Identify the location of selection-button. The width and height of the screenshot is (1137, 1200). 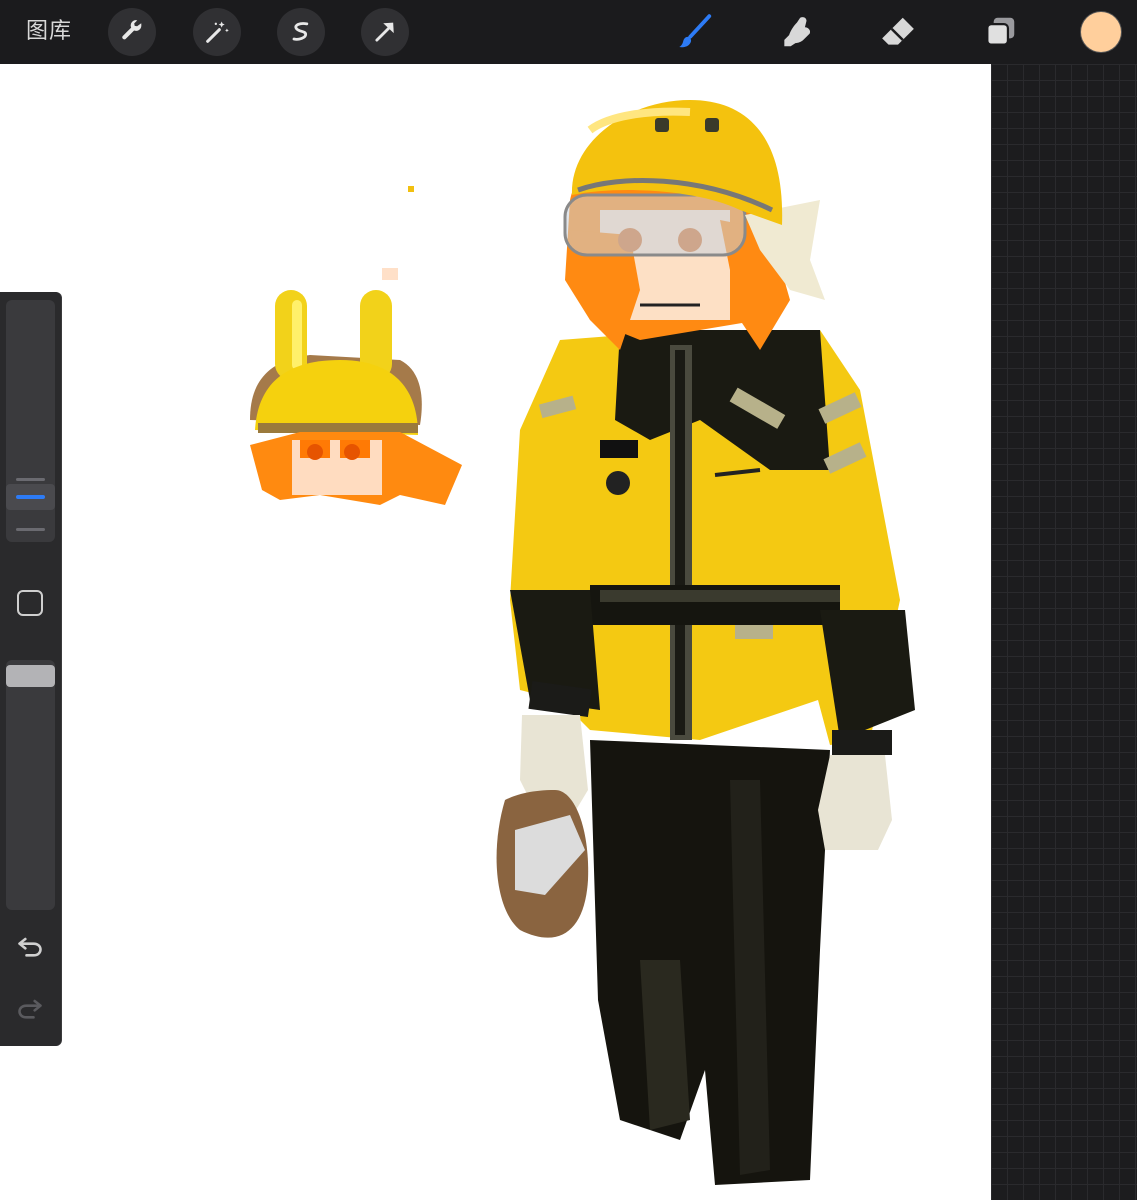
(301, 32).